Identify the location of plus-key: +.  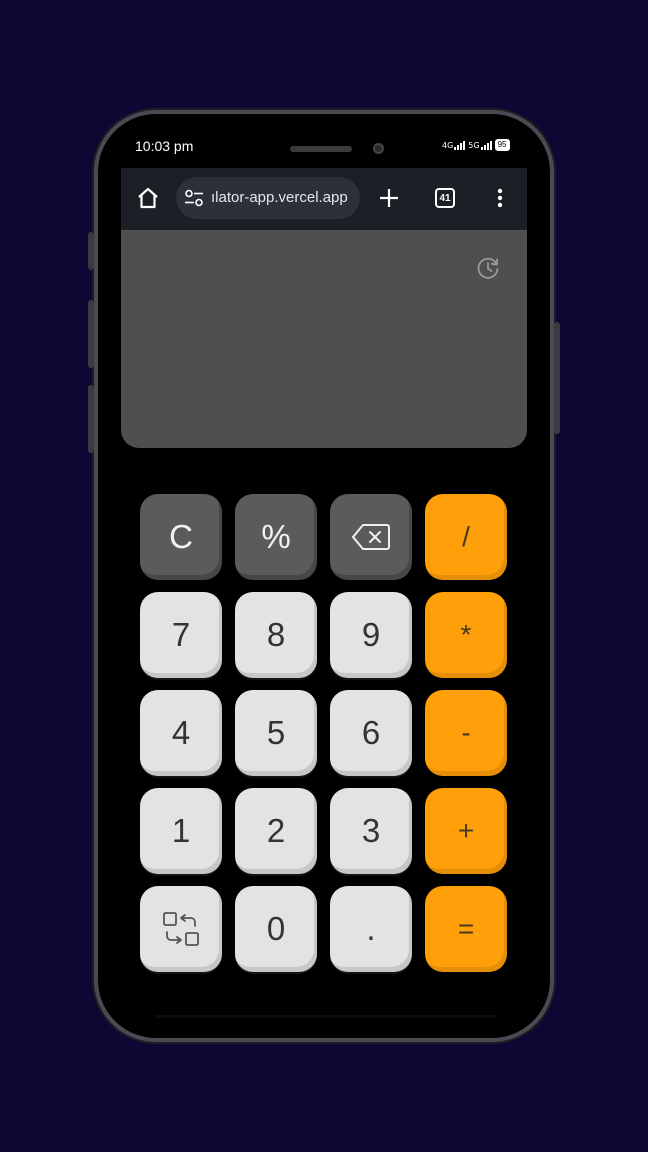
(466, 831).